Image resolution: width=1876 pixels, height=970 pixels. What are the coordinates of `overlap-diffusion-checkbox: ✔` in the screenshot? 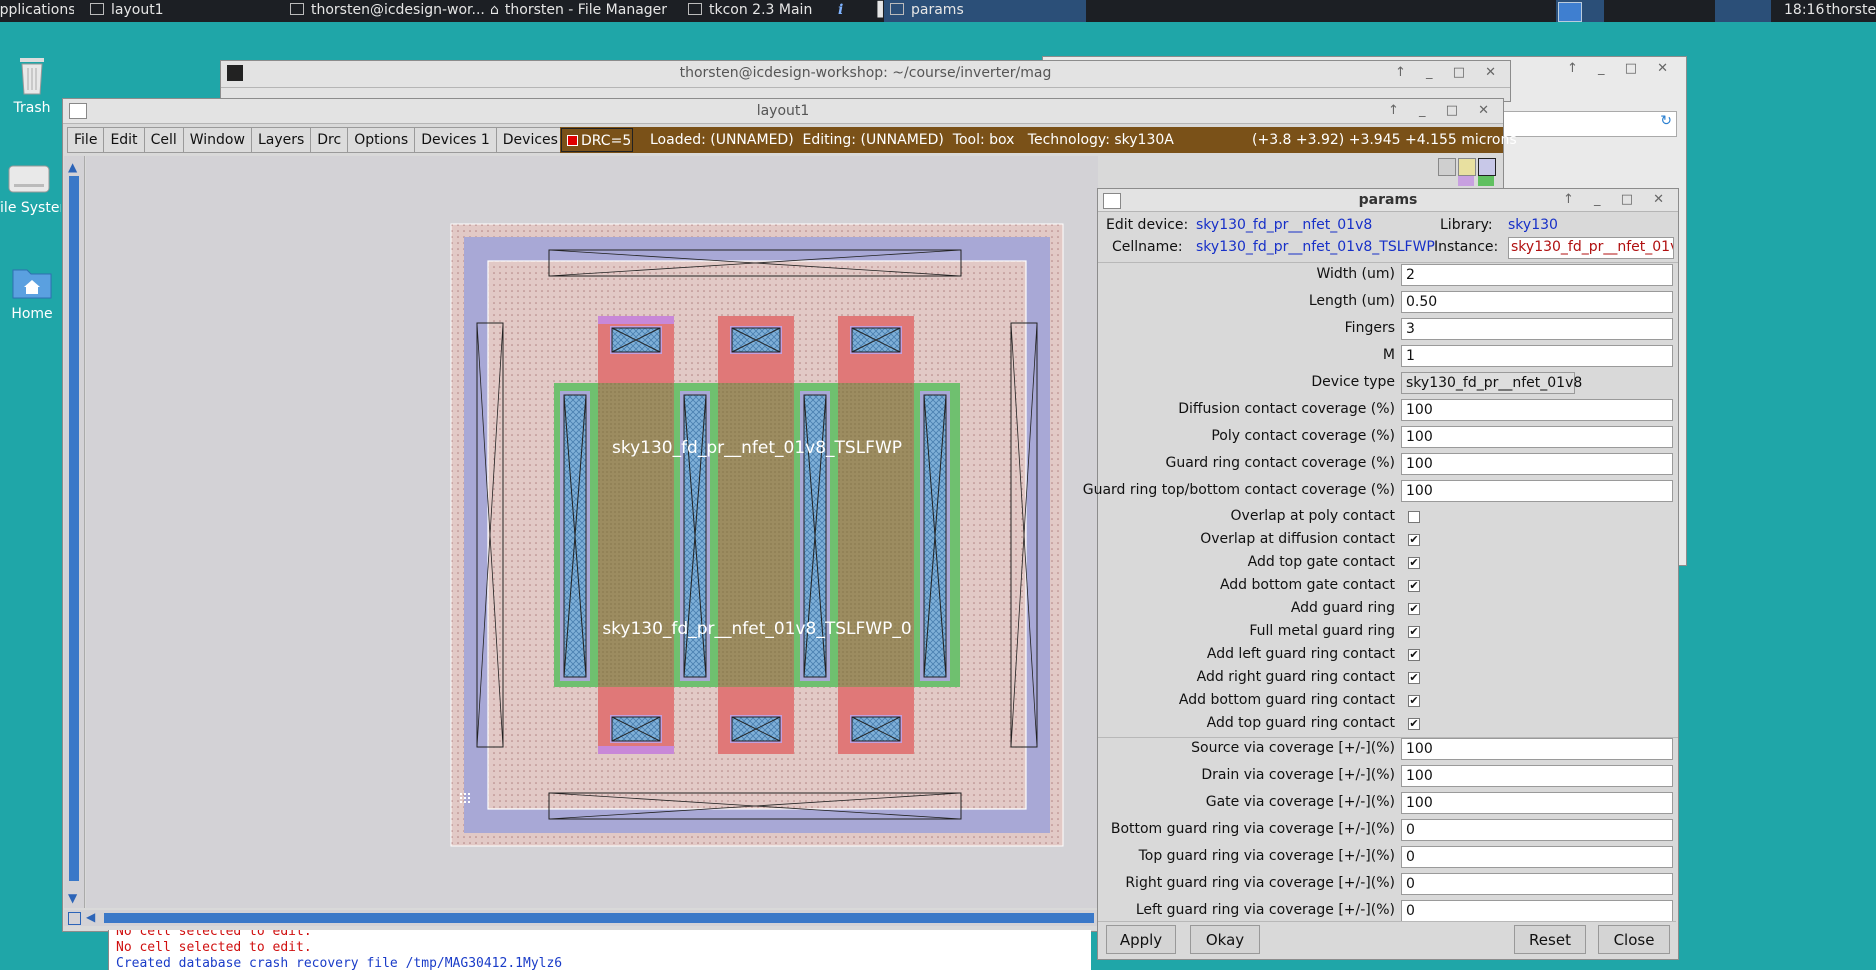 It's located at (1414, 540).